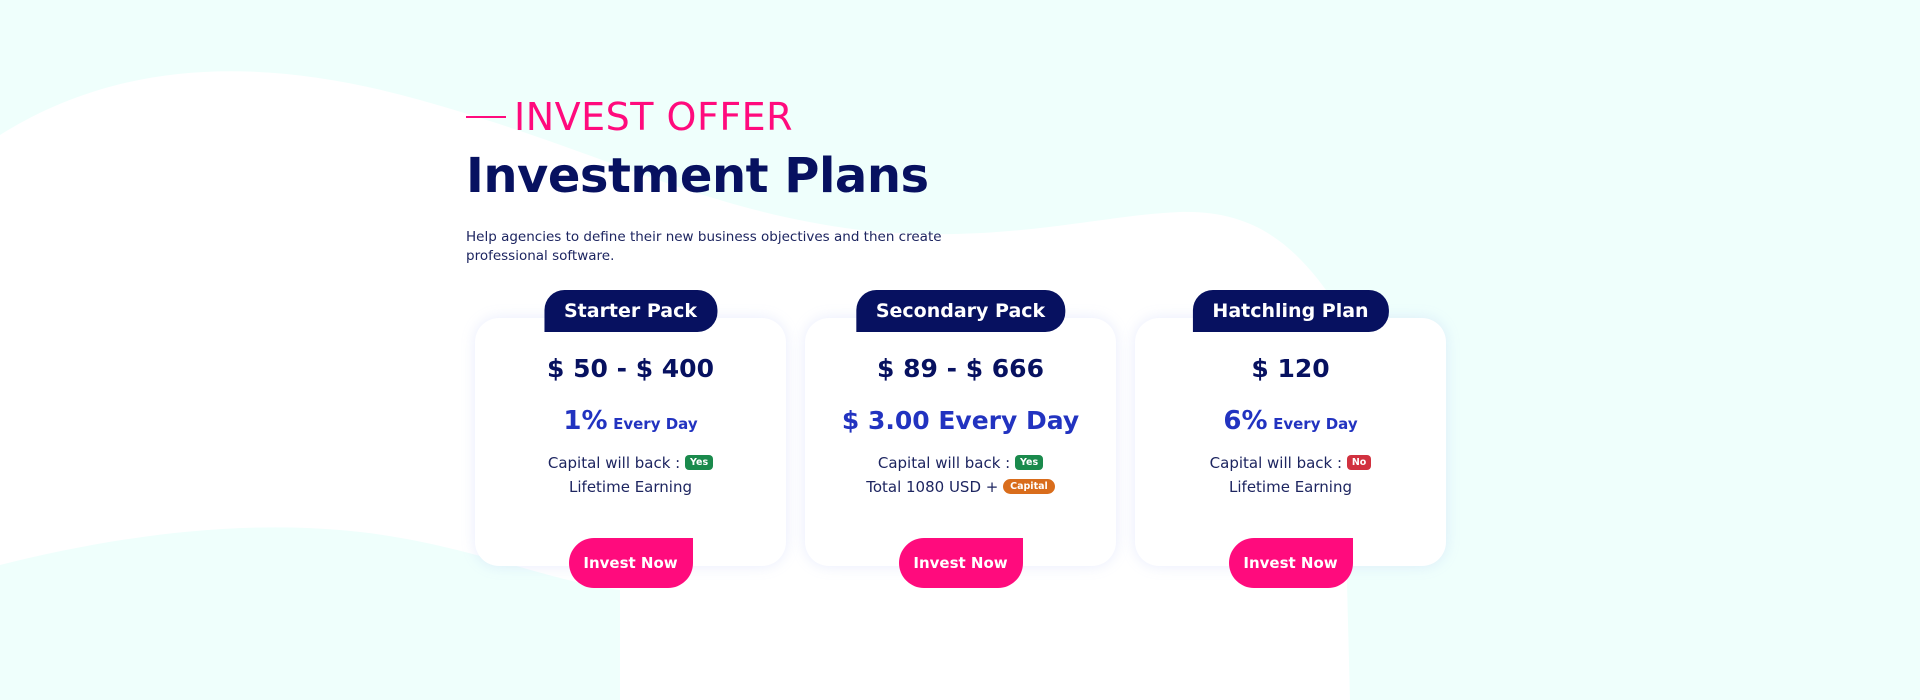  I want to click on capital-badge: Capital, so click(1029, 486).